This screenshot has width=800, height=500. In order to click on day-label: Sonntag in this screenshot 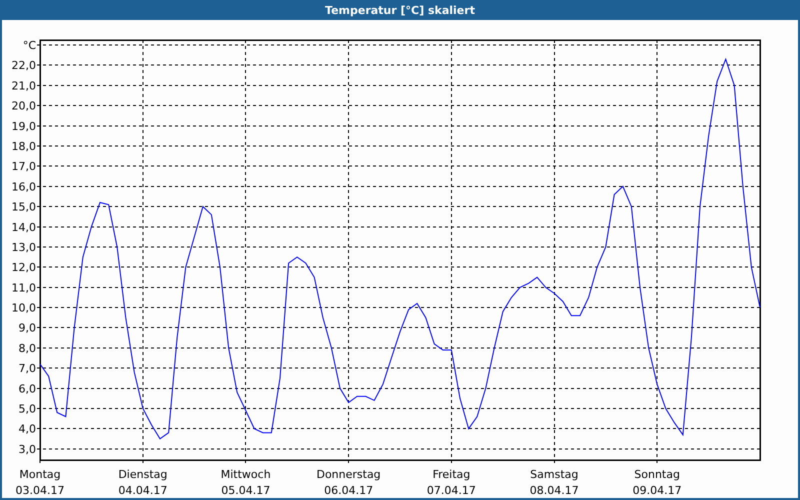, I will do `click(657, 474)`.